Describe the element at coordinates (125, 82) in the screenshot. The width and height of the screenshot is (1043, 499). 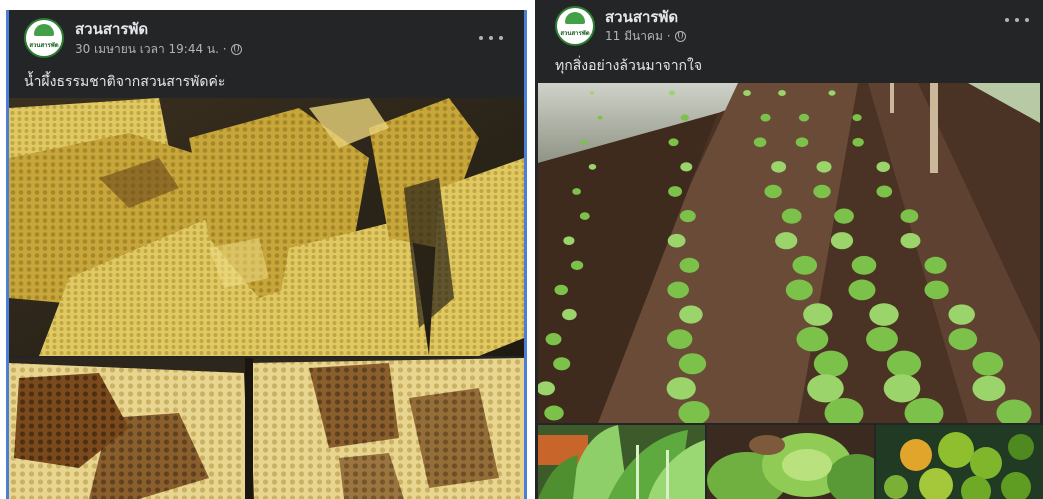
I see `post-caption: น้ำผึ้งธรรมชาติจากสวนสารพัดค่ะ` at that location.